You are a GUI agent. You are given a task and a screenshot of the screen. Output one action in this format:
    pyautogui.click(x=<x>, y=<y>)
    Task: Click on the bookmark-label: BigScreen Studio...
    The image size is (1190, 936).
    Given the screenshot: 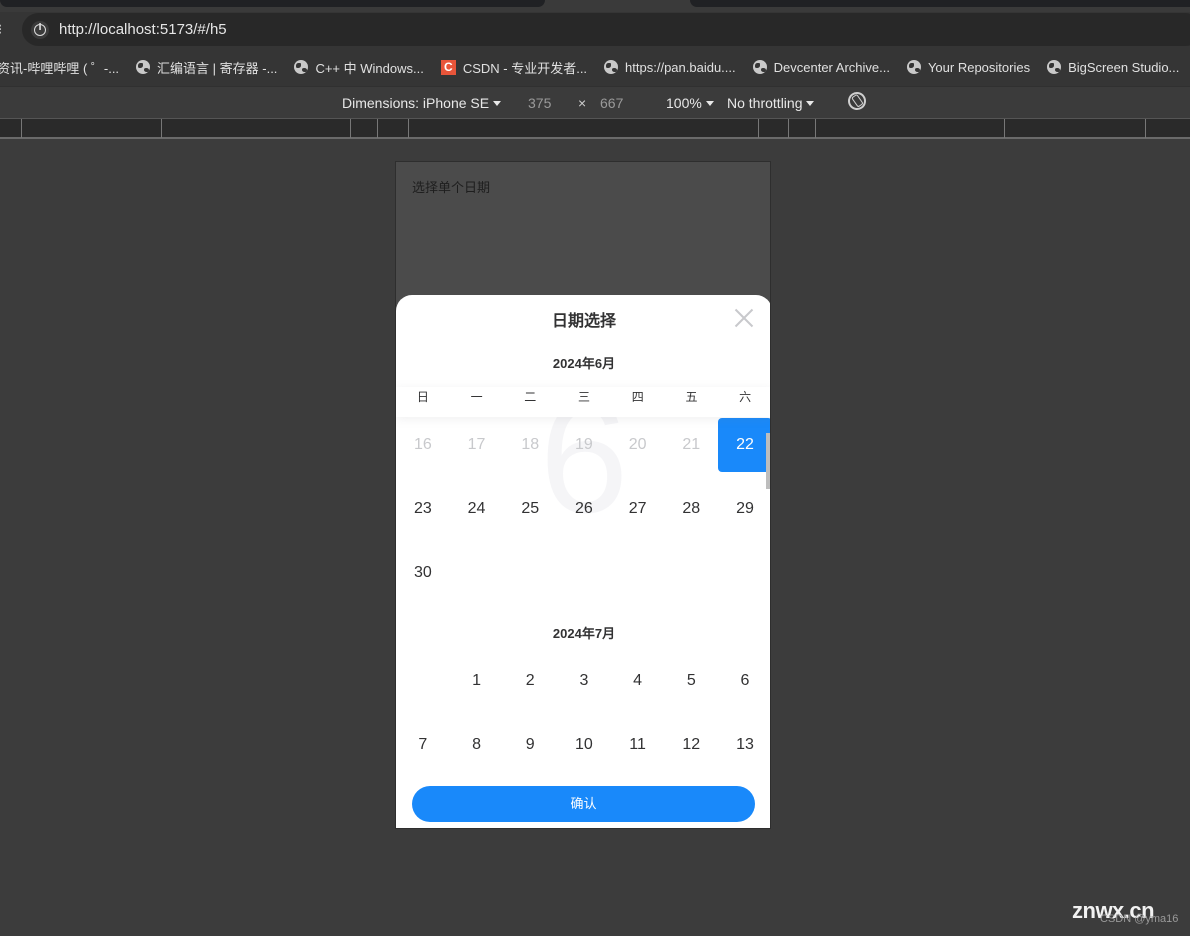 What is the action you would take?
    pyautogui.click(x=1124, y=67)
    